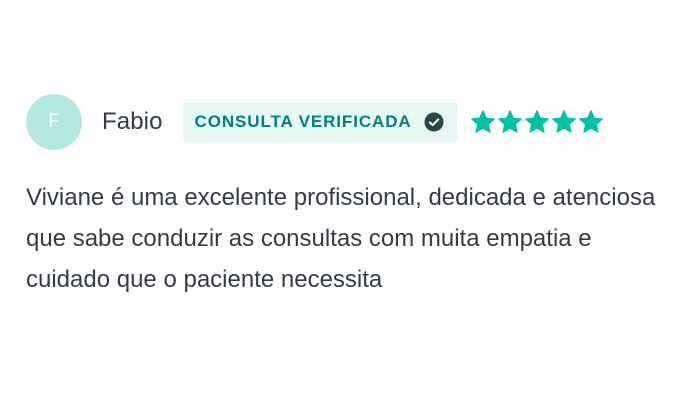 Image resolution: width=682 pixels, height=404 pixels. What do you see at coordinates (54, 122) in the screenshot?
I see `avatar: F` at bounding box center [54, 122].